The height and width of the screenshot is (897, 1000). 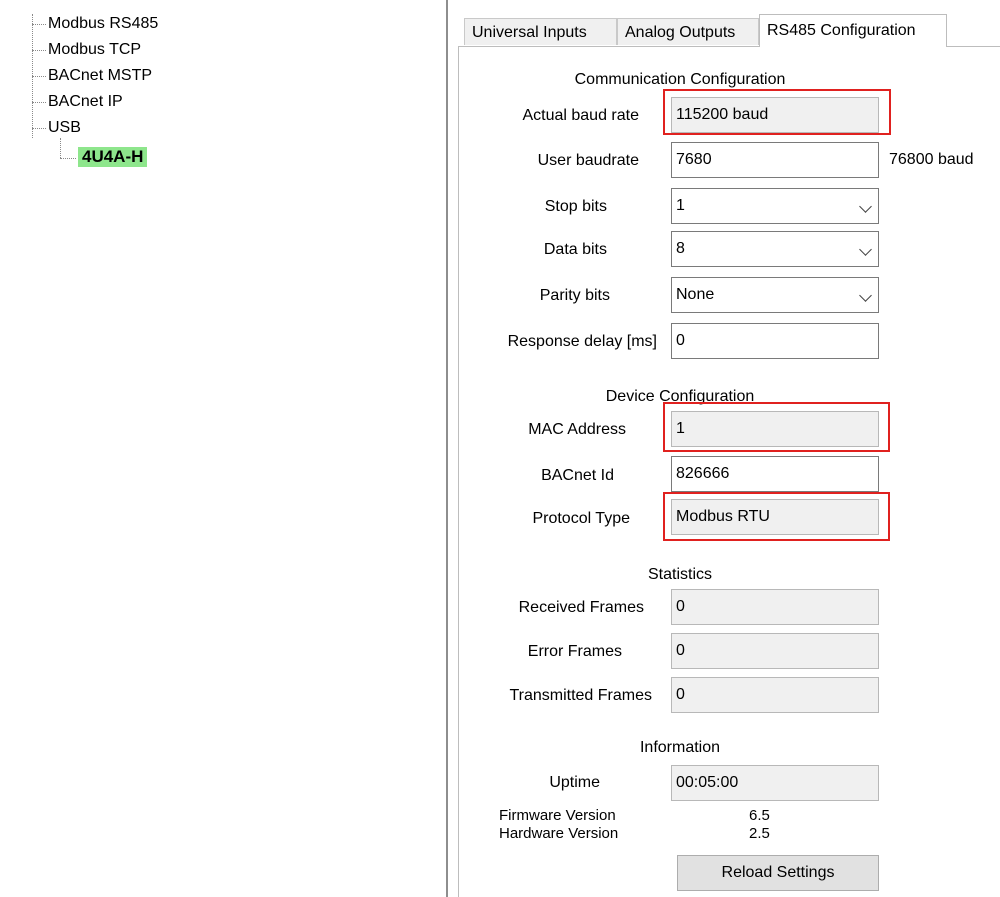 I want to click on received-frames-field: 0, so click(x=775, y=607).